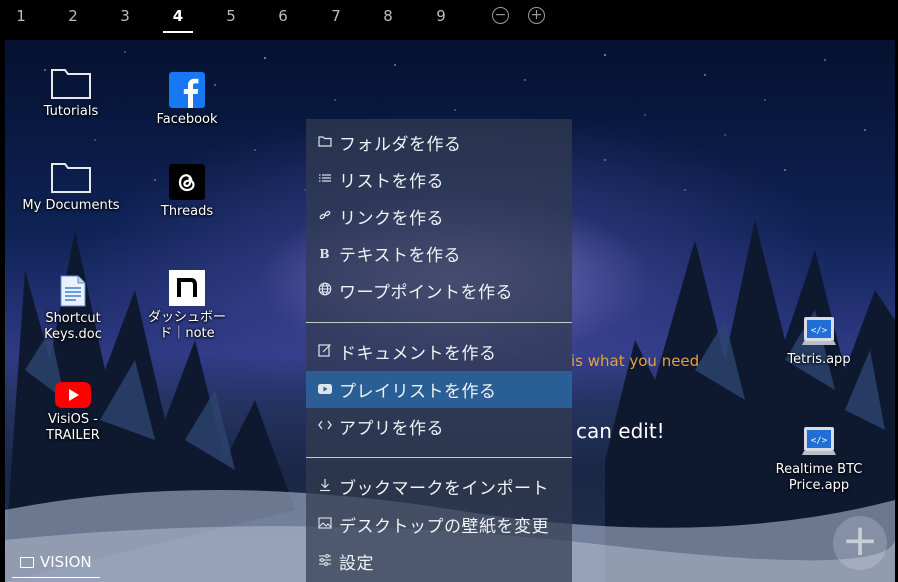 The image size is (898, 582). I want to click on globe-icon, so click(322, 290).